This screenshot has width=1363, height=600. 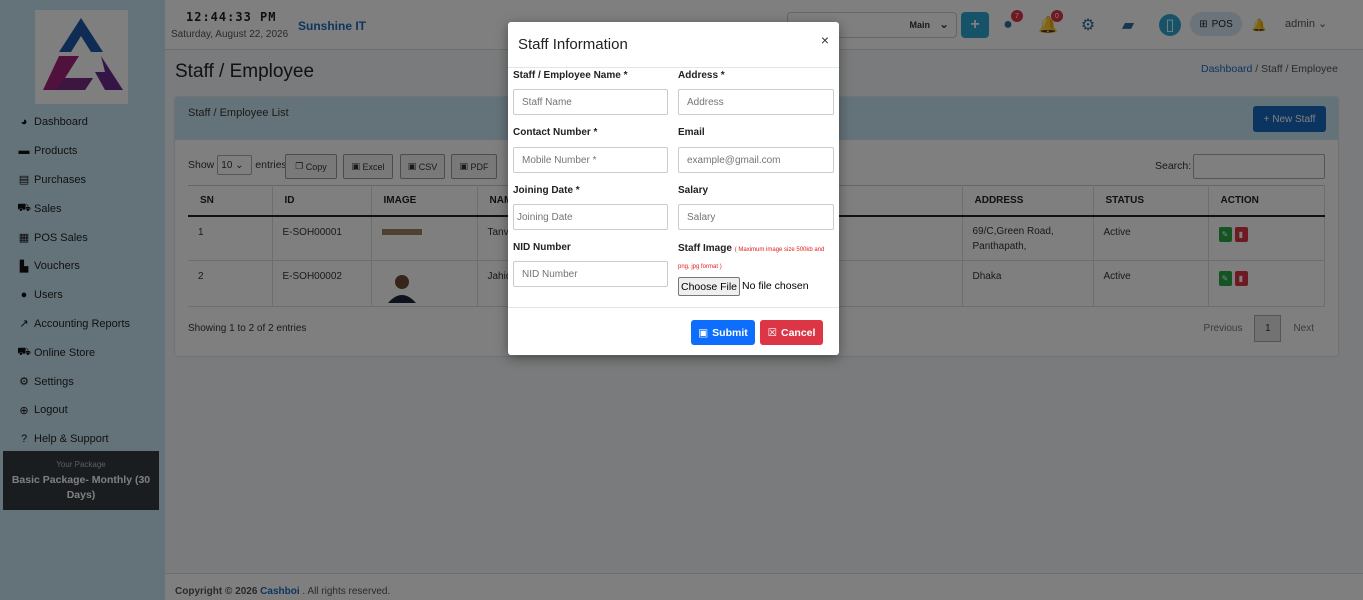 What do you see at coordinates (546, 190) in the screenshot?
I see `joining-date-label: Joining Date *` at bounding box center [546, 190].